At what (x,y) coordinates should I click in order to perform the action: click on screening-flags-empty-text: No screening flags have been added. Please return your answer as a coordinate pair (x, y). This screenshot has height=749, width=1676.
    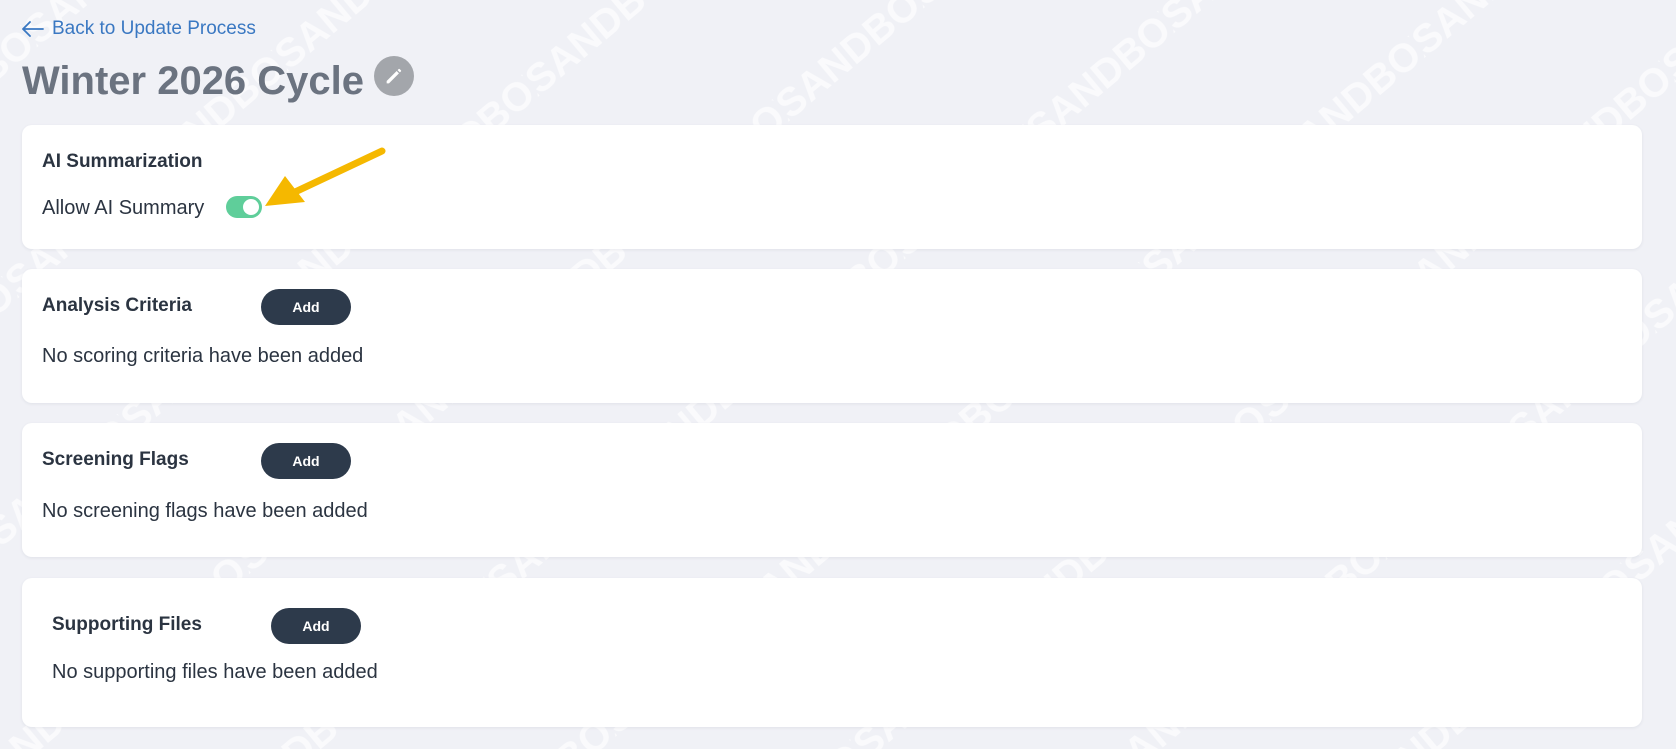
    Looking at the image, I should click on (205, 511).